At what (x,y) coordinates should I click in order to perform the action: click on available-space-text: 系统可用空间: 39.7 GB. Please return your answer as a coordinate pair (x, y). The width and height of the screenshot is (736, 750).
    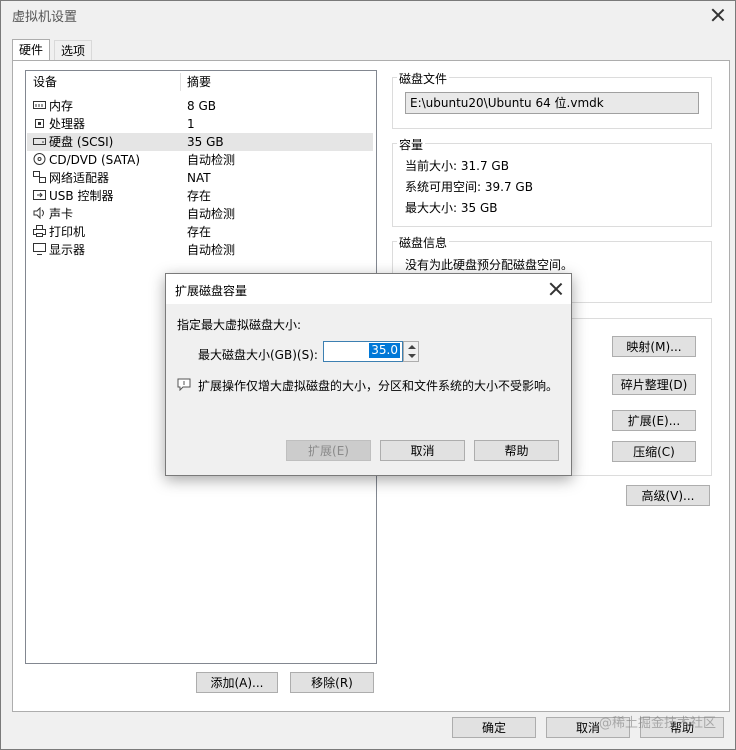
    Looking at the image, I should click on (469, 187).